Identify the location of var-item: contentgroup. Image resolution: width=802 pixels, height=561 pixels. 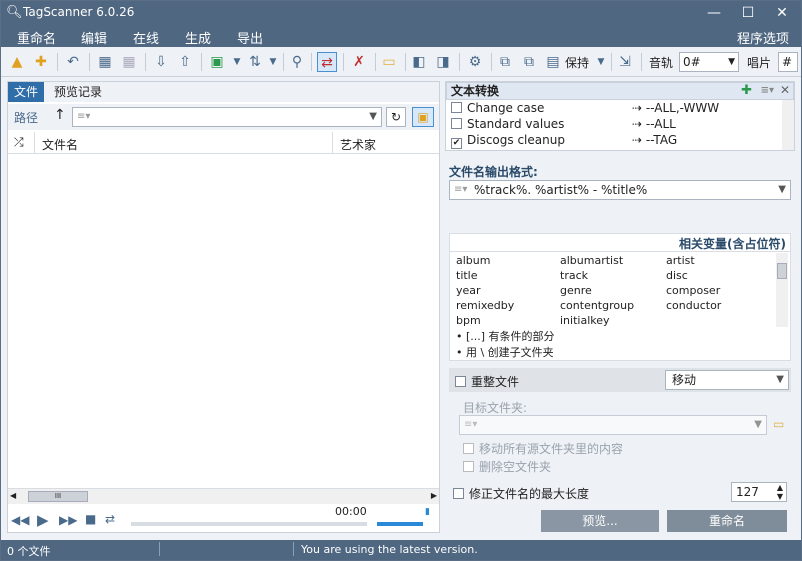
(597, 305).